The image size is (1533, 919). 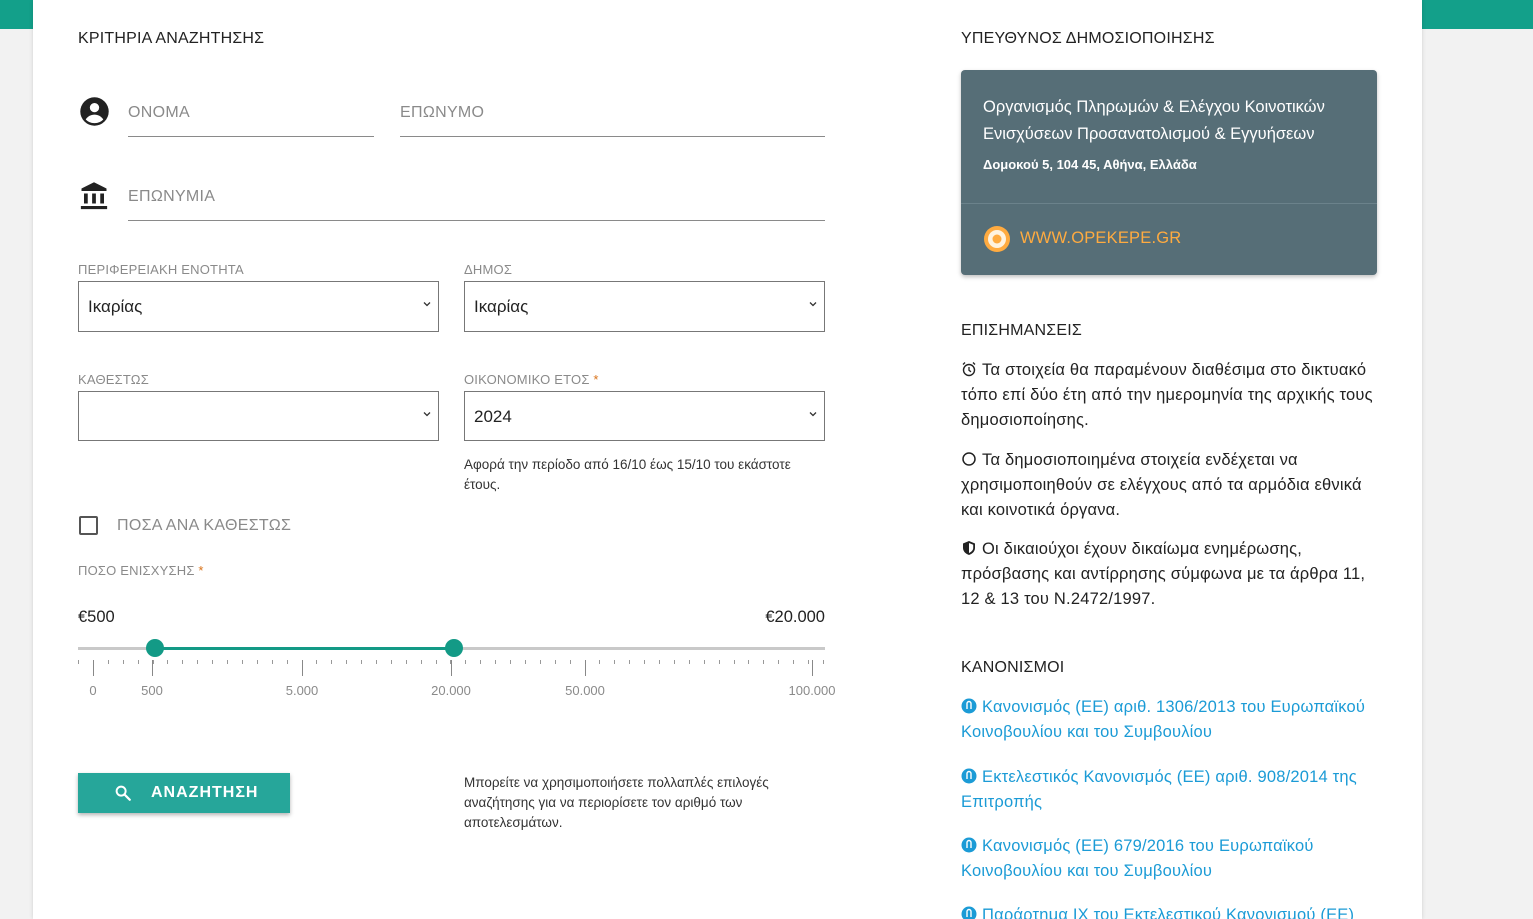 I want to click on amount-label-text: ΠΟΣΟ ΕΝΙΣΧΥΣΗΣ, so click(x=136, y=570).